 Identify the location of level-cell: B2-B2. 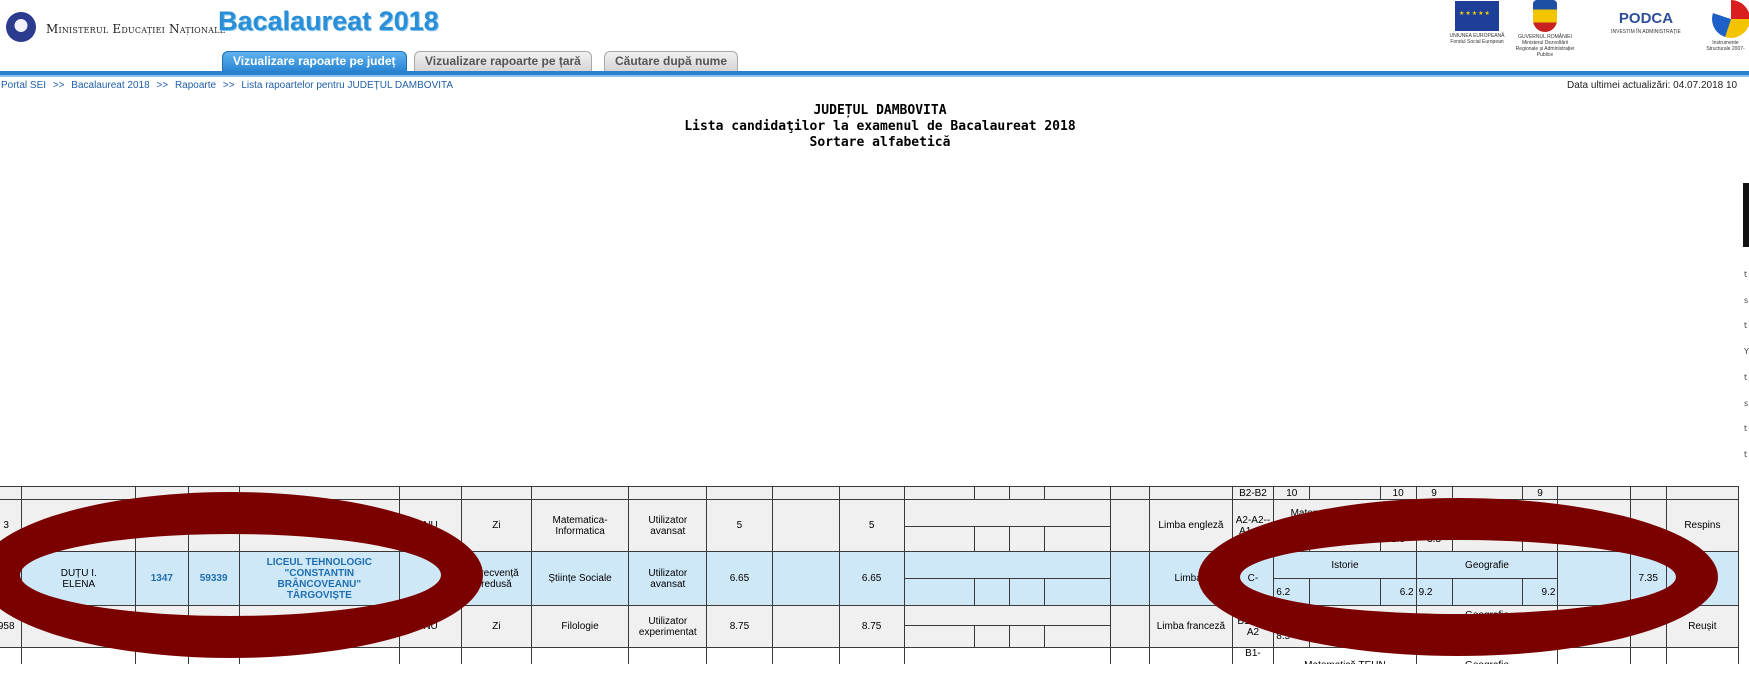
(1253, 493).